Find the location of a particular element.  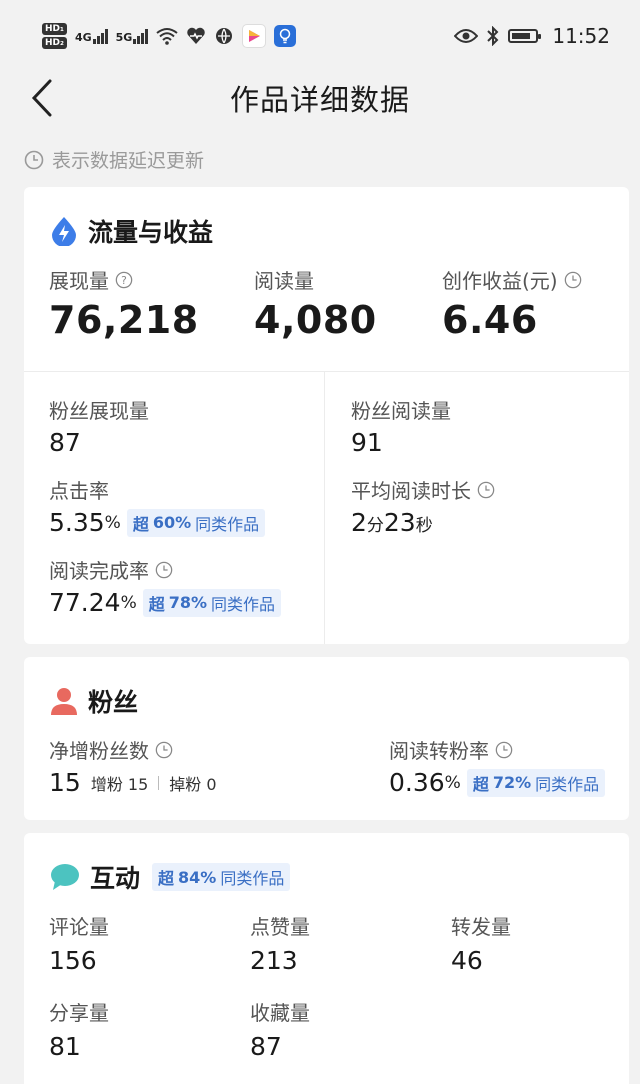

completion-label-row: 阅读完成率 is located at coordinates (165, 569).